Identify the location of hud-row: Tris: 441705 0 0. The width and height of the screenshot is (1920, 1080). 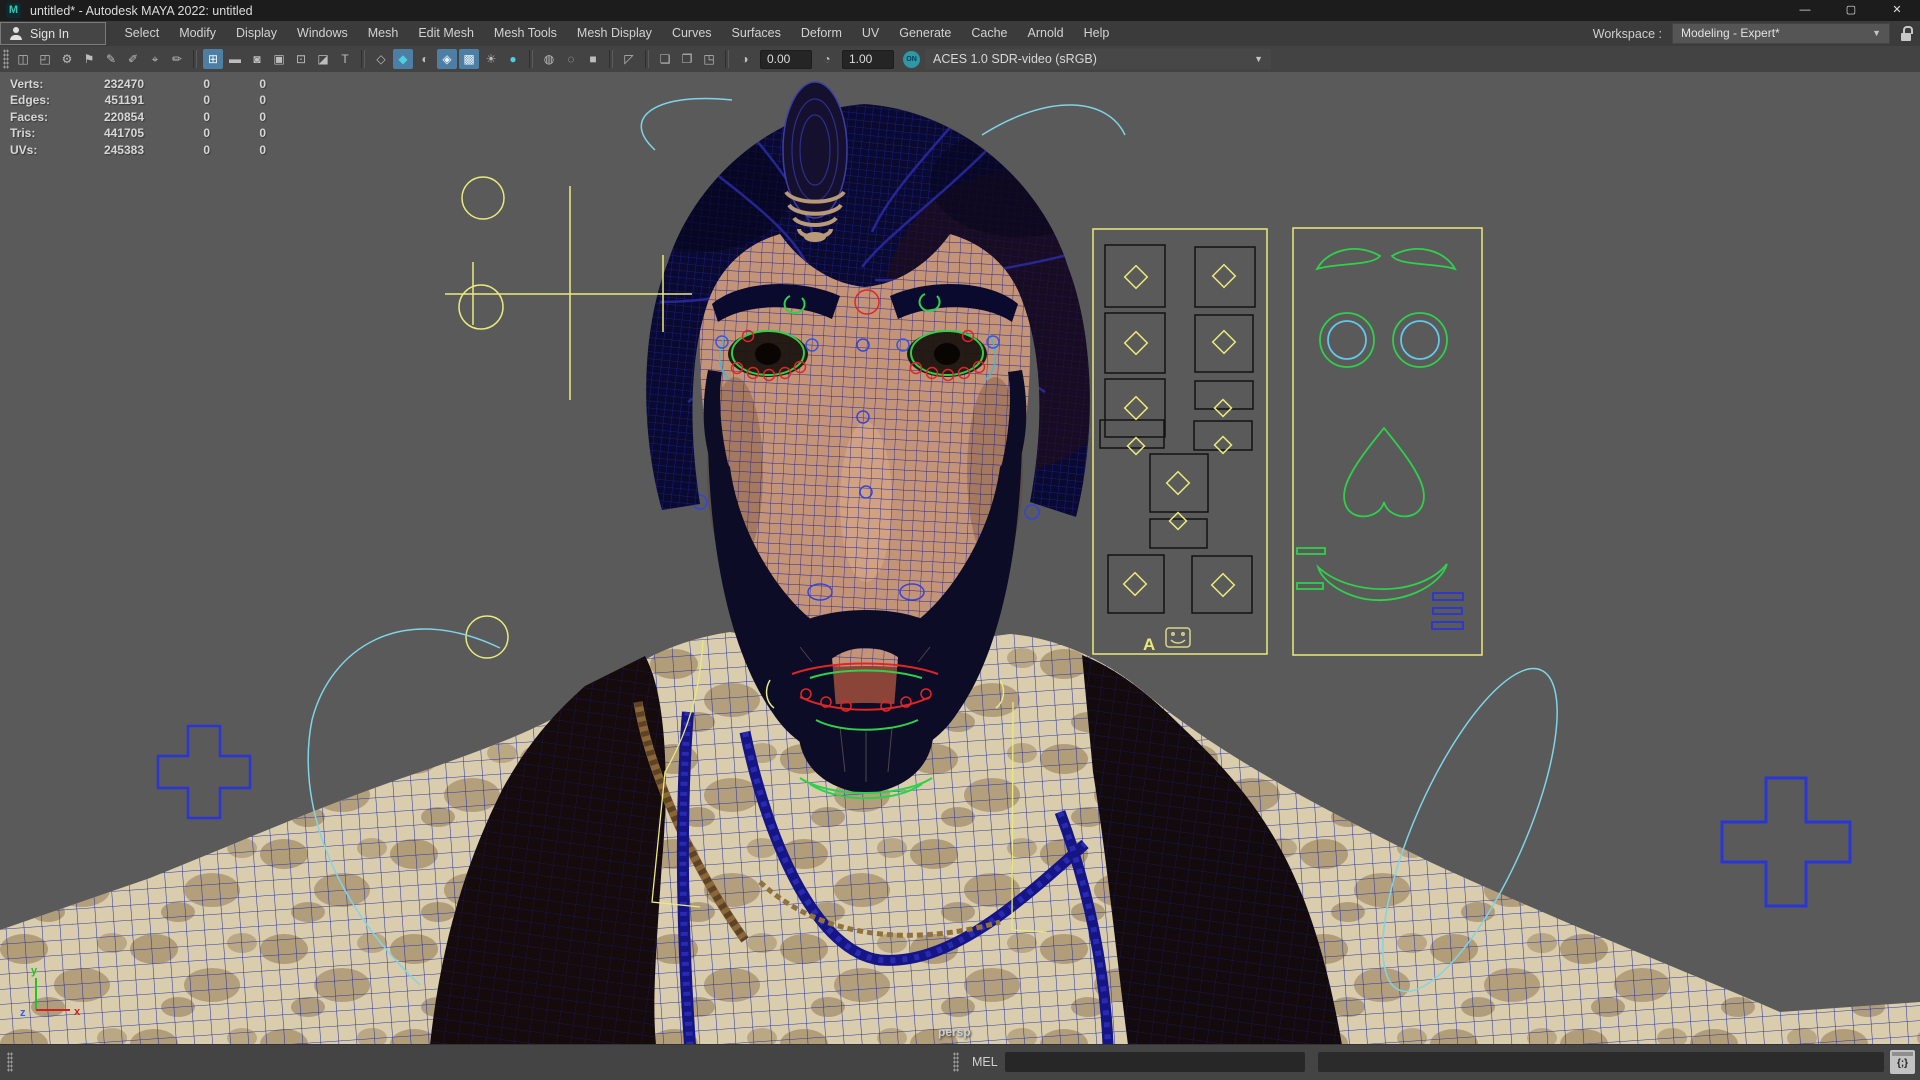
(138, 133).